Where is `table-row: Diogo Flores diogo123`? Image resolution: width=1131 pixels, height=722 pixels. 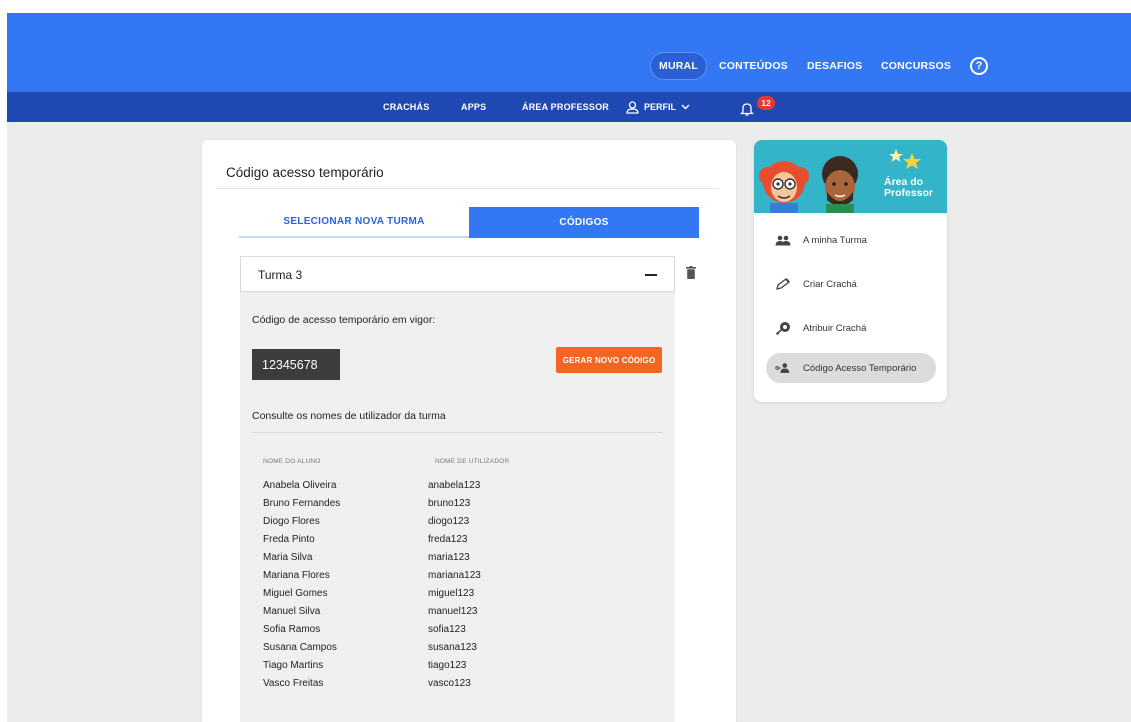 table-row: Diogo Flores diogo123 is located at coordinates (413, 521).